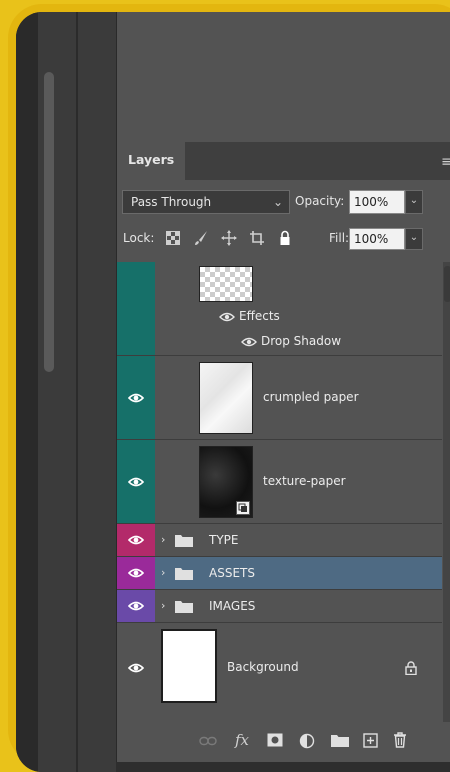  What do you see at coordinates (377, 239) in the screenshot?
I see `fill-input: 100%` at bounding box center [377, 239].